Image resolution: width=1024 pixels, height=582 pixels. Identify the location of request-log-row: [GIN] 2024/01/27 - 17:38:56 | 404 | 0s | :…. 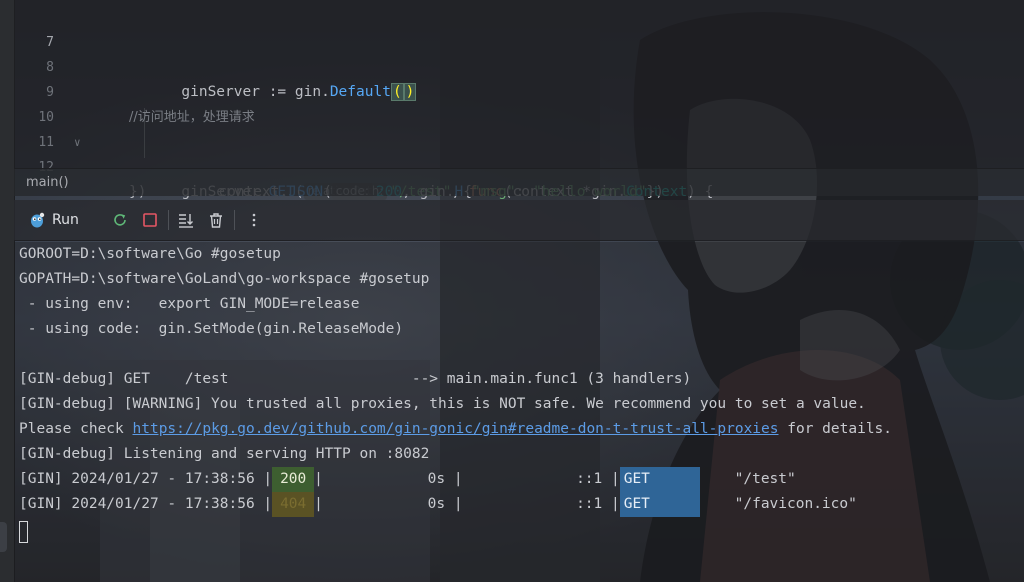
(438, 504).